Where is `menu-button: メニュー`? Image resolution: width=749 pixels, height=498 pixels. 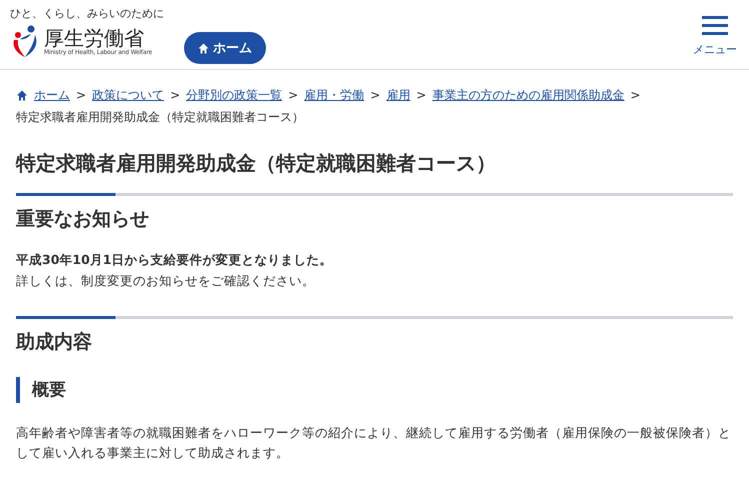
menu-button: メニュー is located at coordinates (715, 36).